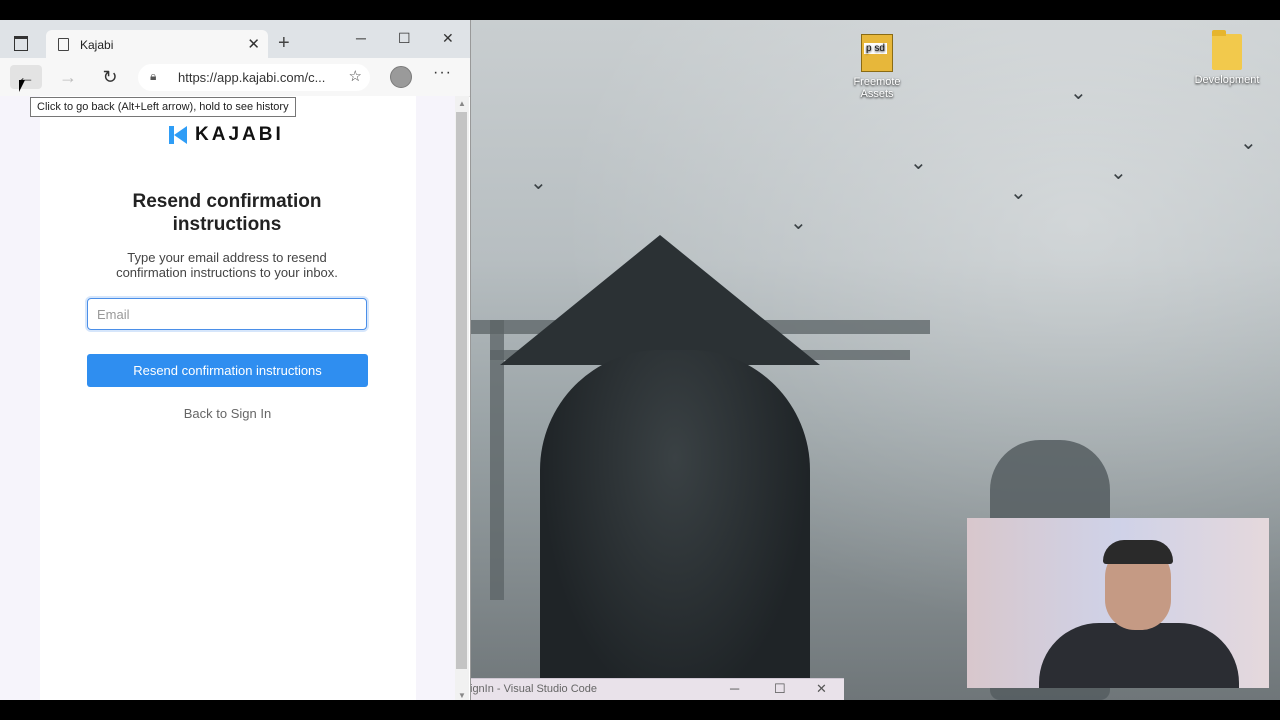  What do you see at coordinates (821, 689) in the screenshot?
I see `close-icon: ✕` at bounding box center [821, 689].